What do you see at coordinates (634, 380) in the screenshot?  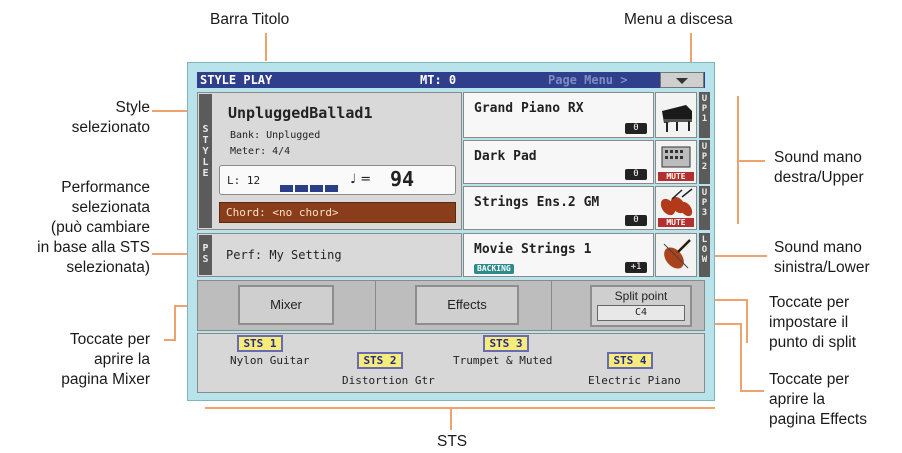 I see `sts-4-name: Electric Piano` at bounding box center [634, 380].